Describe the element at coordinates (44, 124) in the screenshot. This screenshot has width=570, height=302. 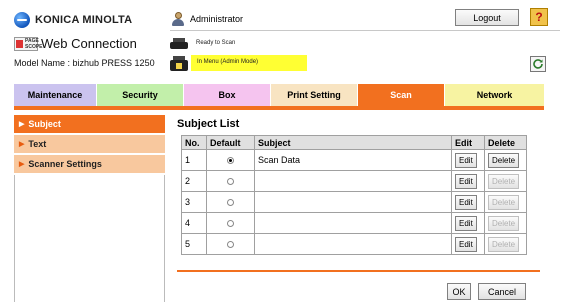
I see `sidebar-item-label: Subject` at that location.